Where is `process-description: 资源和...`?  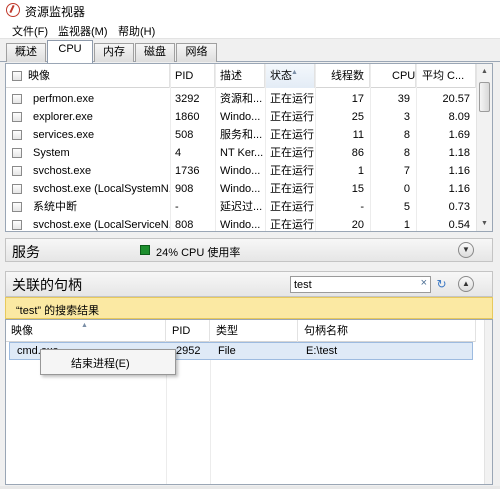
process-description: 资源和... is located at coordinates (241, 99).